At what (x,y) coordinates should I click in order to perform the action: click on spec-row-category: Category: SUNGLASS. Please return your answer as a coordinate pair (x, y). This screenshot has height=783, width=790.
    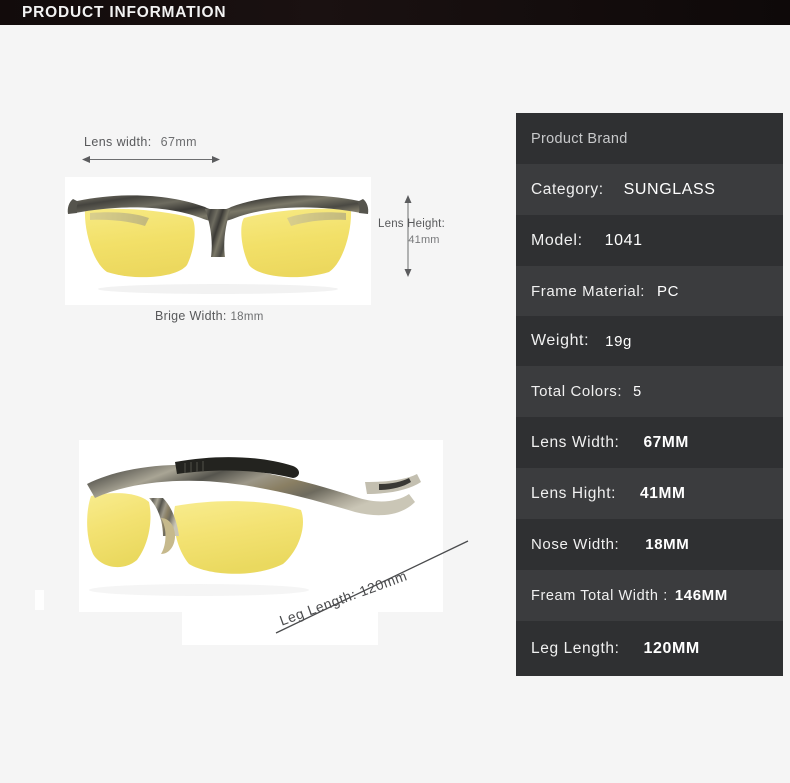
    Looking at the image, I should click on (649, 189).